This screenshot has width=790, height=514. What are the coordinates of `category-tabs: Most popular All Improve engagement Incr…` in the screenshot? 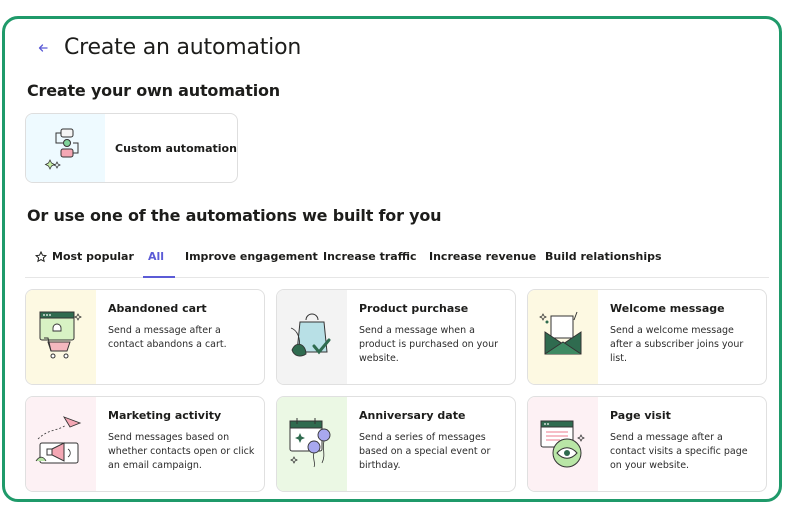 It's located at (397, 261).